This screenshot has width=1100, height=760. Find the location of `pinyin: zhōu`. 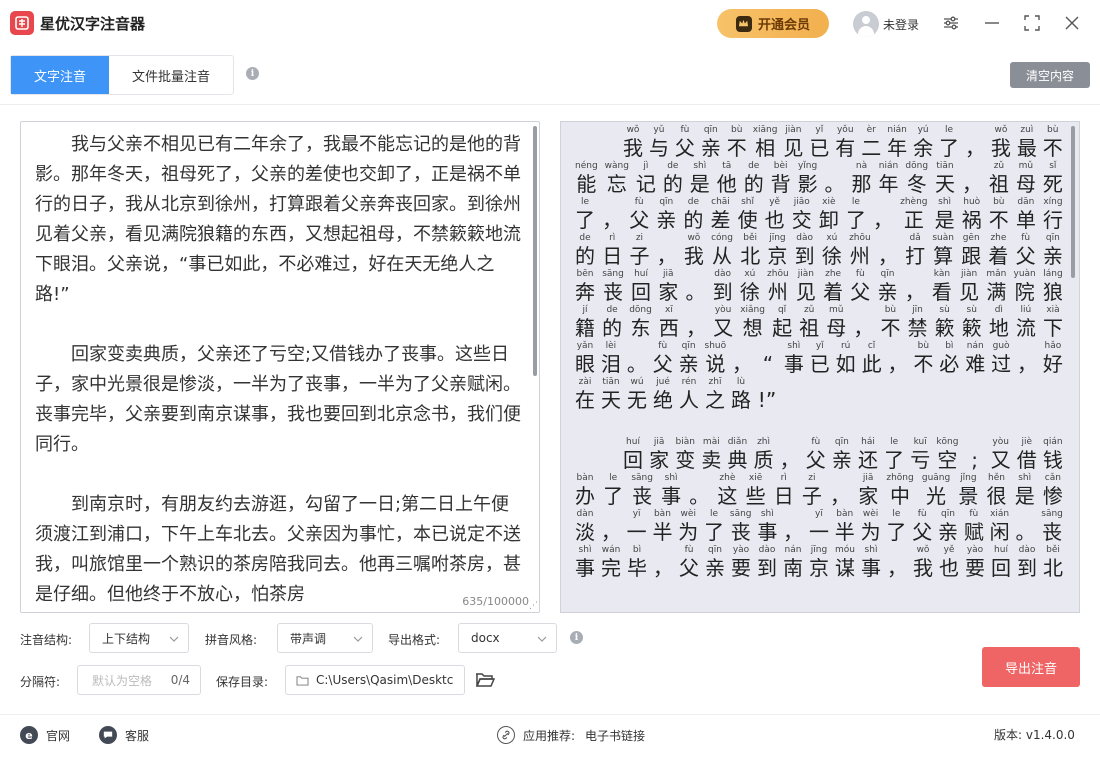

pinyin: zhōu is located at coordinates (778, 274).